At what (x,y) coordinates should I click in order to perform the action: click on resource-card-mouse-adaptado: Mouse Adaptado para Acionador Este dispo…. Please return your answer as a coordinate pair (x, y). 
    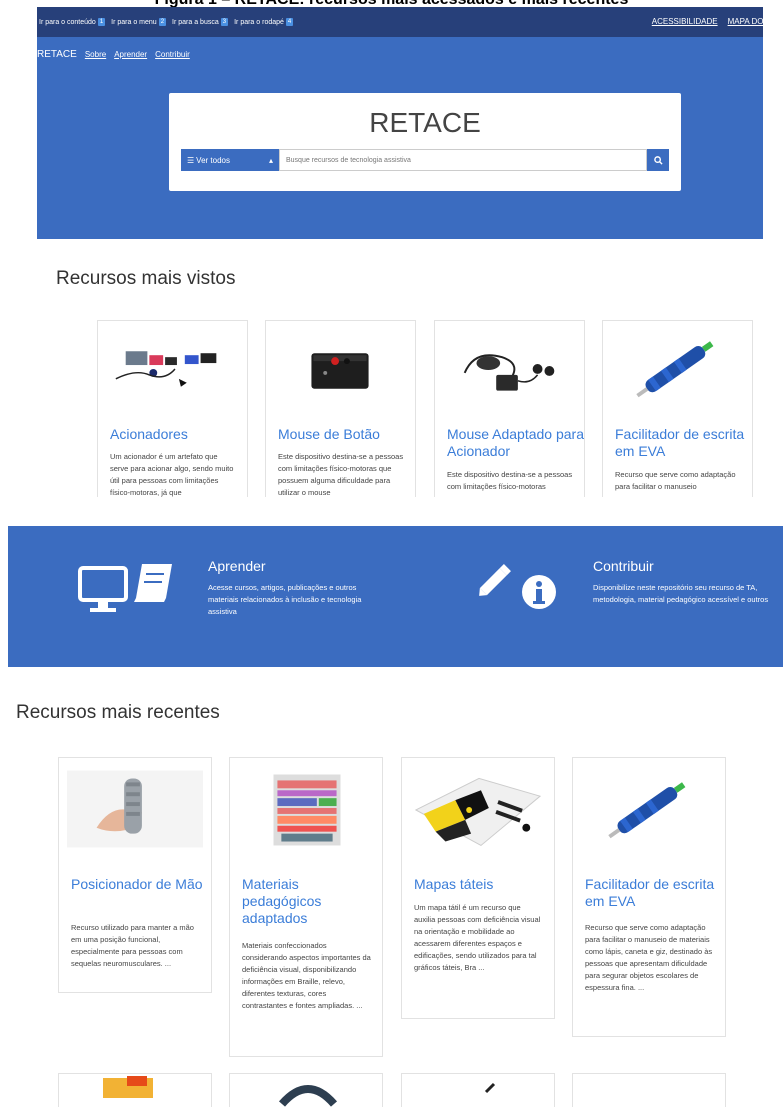
    Looking at the image, I should click on (509, 408).